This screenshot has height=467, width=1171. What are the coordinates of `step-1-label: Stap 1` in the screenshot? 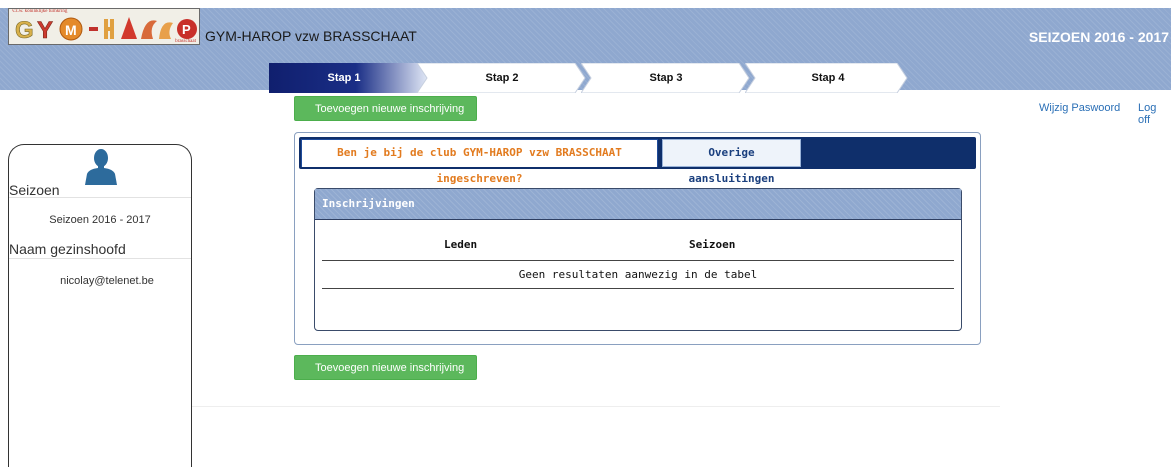 It's located at (344, 78).